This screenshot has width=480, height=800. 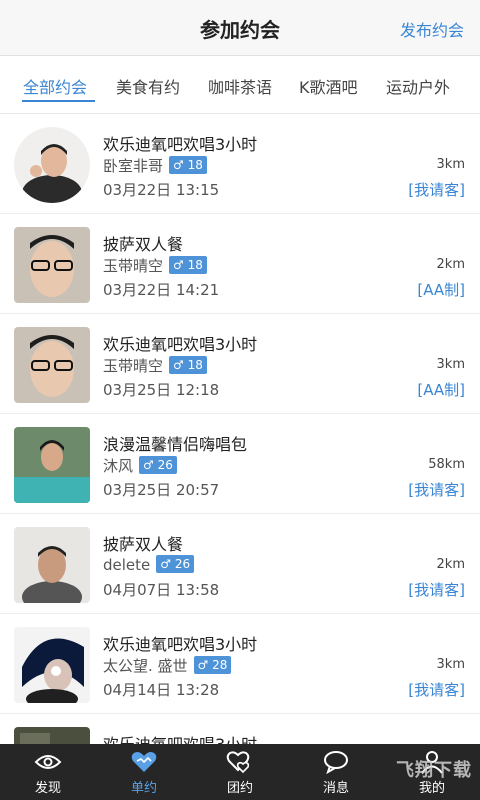 I want to click on nav-label: 单约, so click(x=143, y=788).